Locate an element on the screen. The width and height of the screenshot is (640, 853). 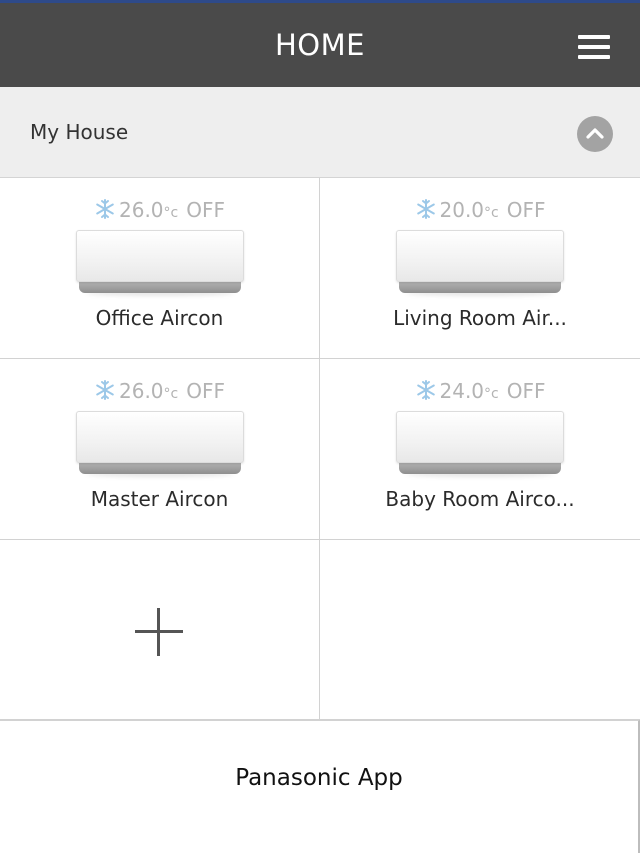
page-title: HOME is located at coordinates (320, 45).